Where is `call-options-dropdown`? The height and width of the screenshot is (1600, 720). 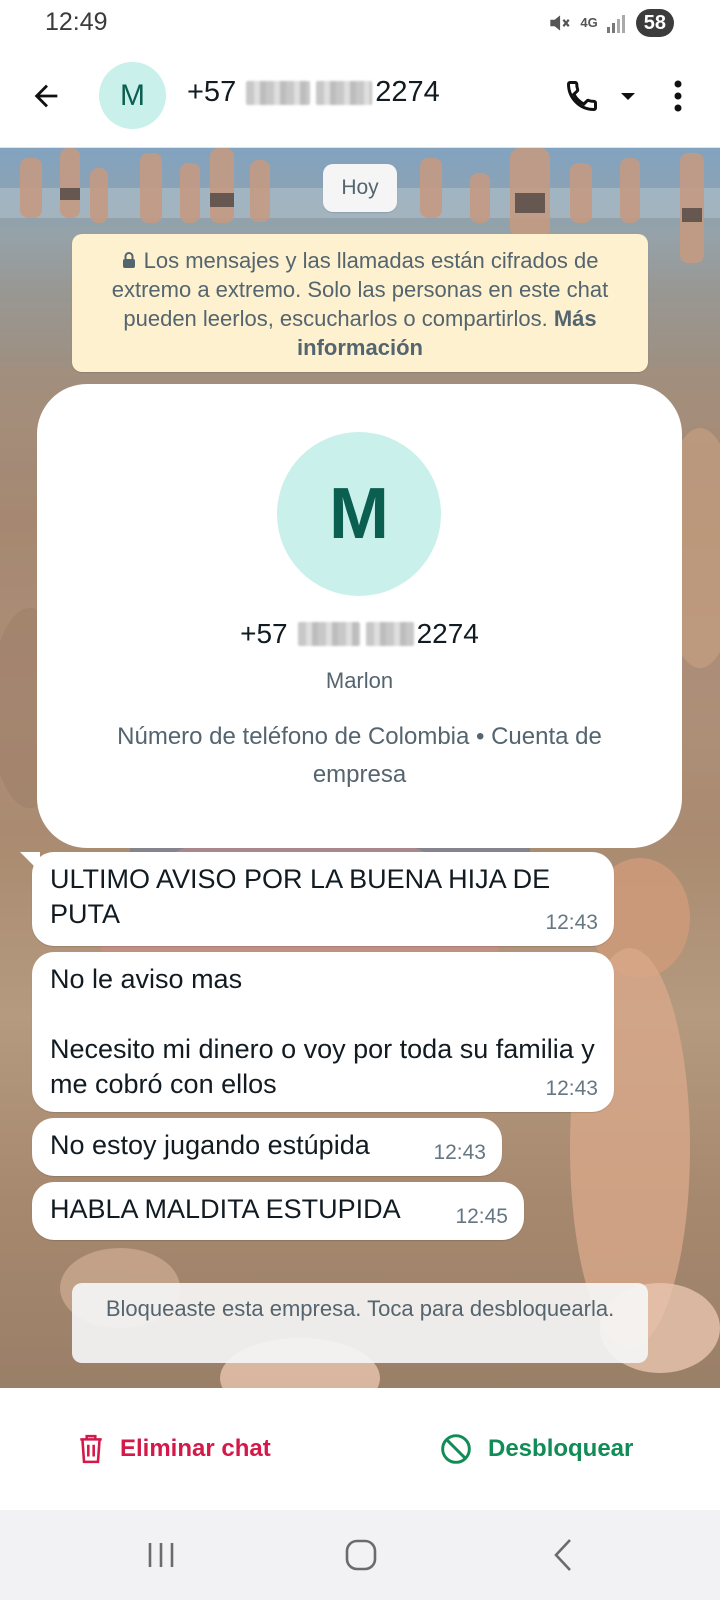
call-options-dropdown is located at coordinates (628, 96).